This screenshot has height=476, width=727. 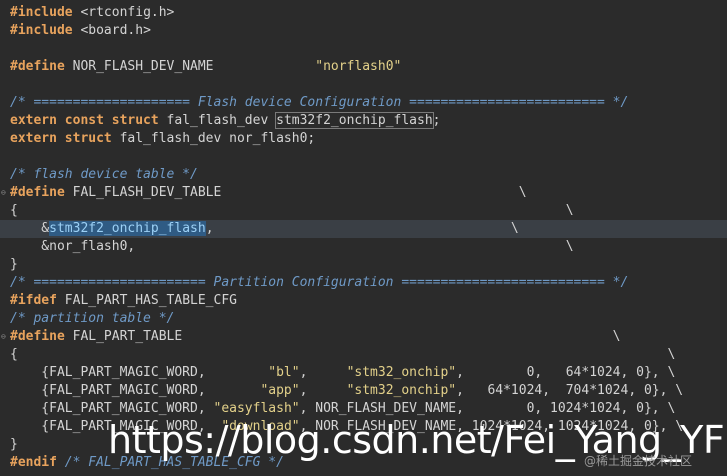 I want to click on code-text: extern struct fal_flash_dev nor_flash0;, so click(x=162, y=139).